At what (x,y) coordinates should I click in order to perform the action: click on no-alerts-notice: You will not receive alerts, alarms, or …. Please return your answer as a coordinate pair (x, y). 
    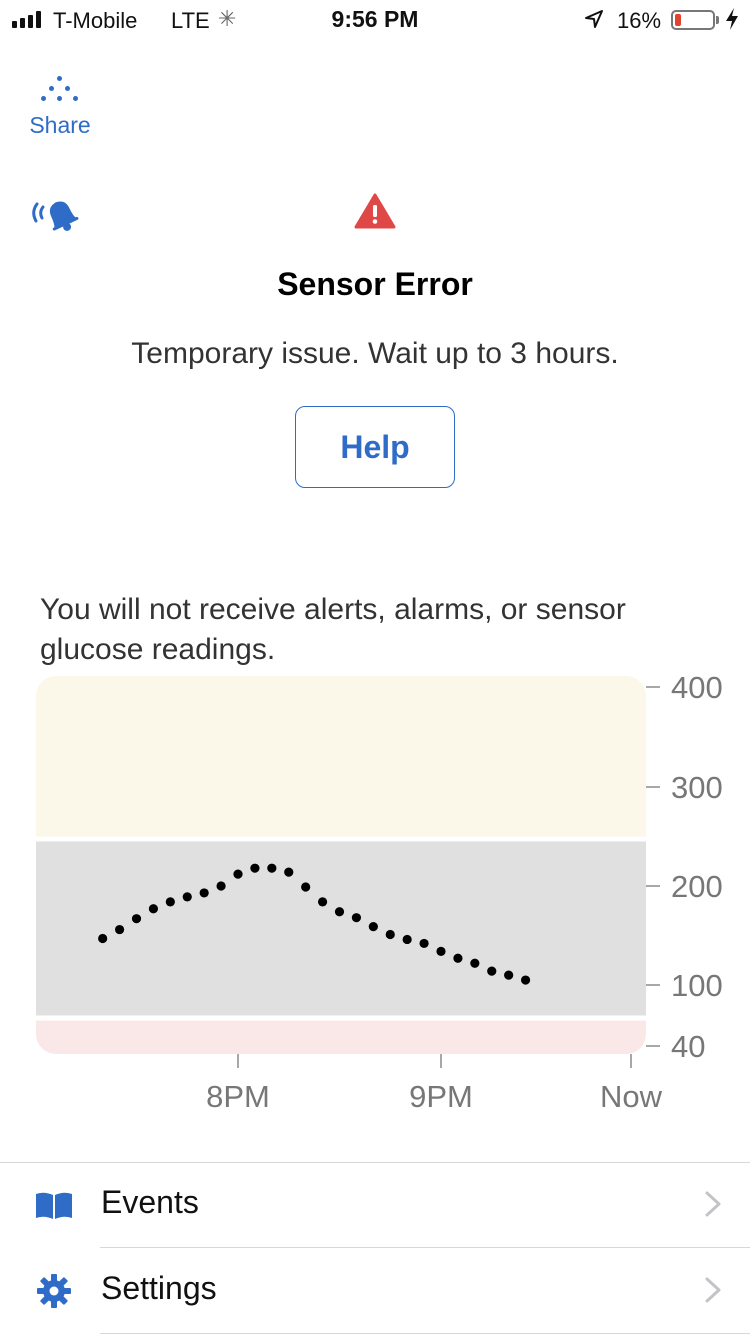
    Looking at the image, I should click on (333, 629).